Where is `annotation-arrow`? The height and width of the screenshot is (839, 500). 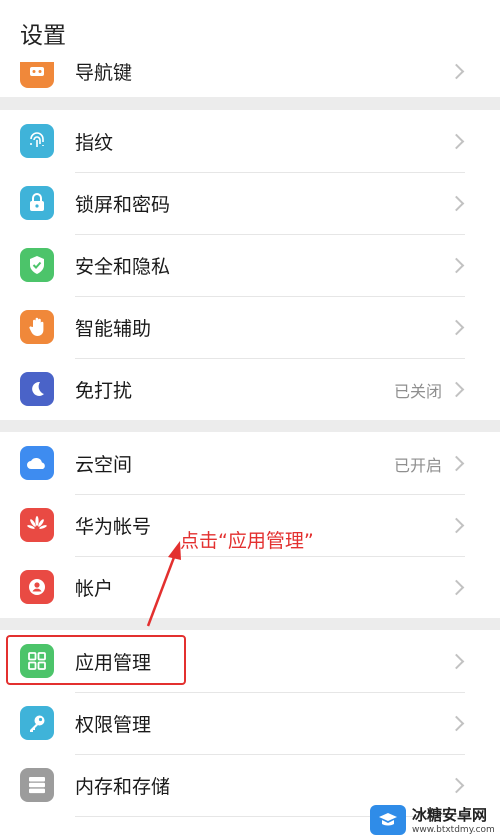
annotation-arrow is located at coordinates (163, 584).